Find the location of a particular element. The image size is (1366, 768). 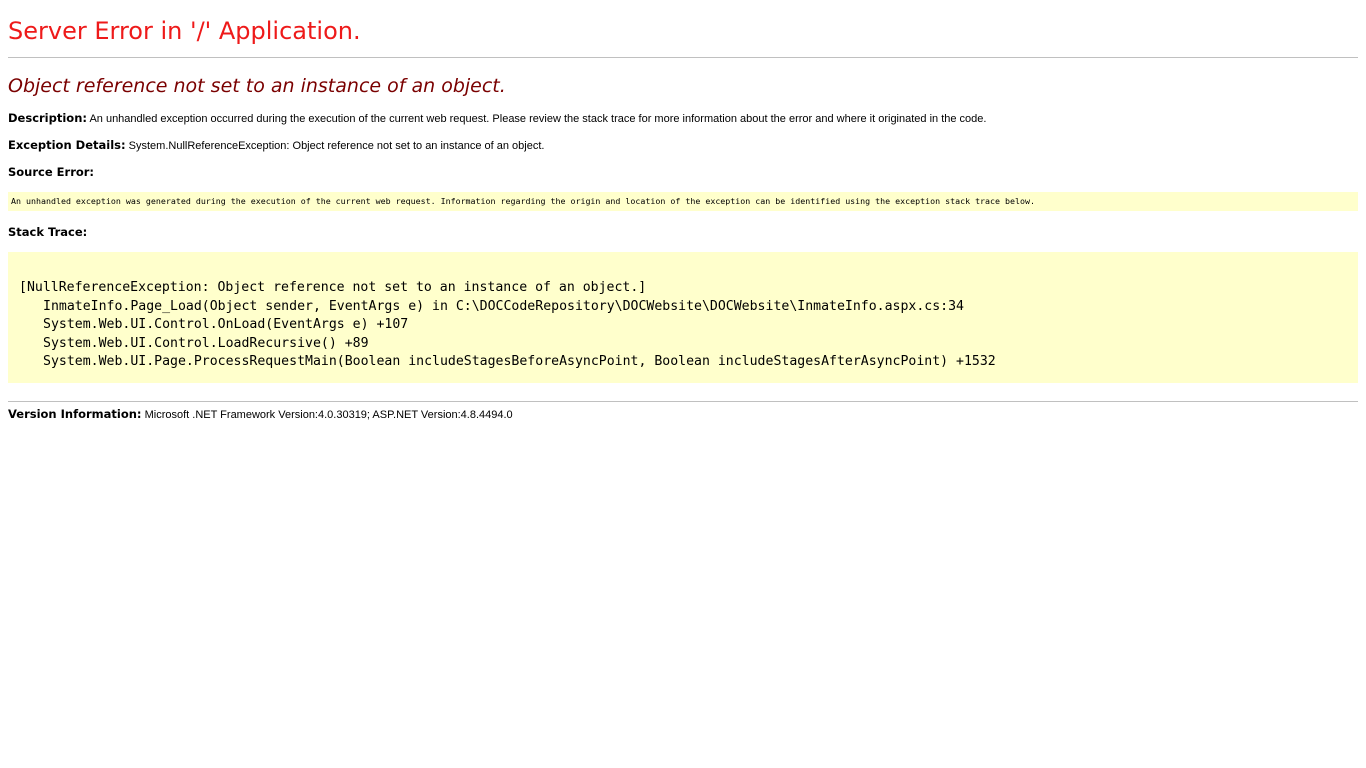

version-divider is located at coordinates (683, 401).